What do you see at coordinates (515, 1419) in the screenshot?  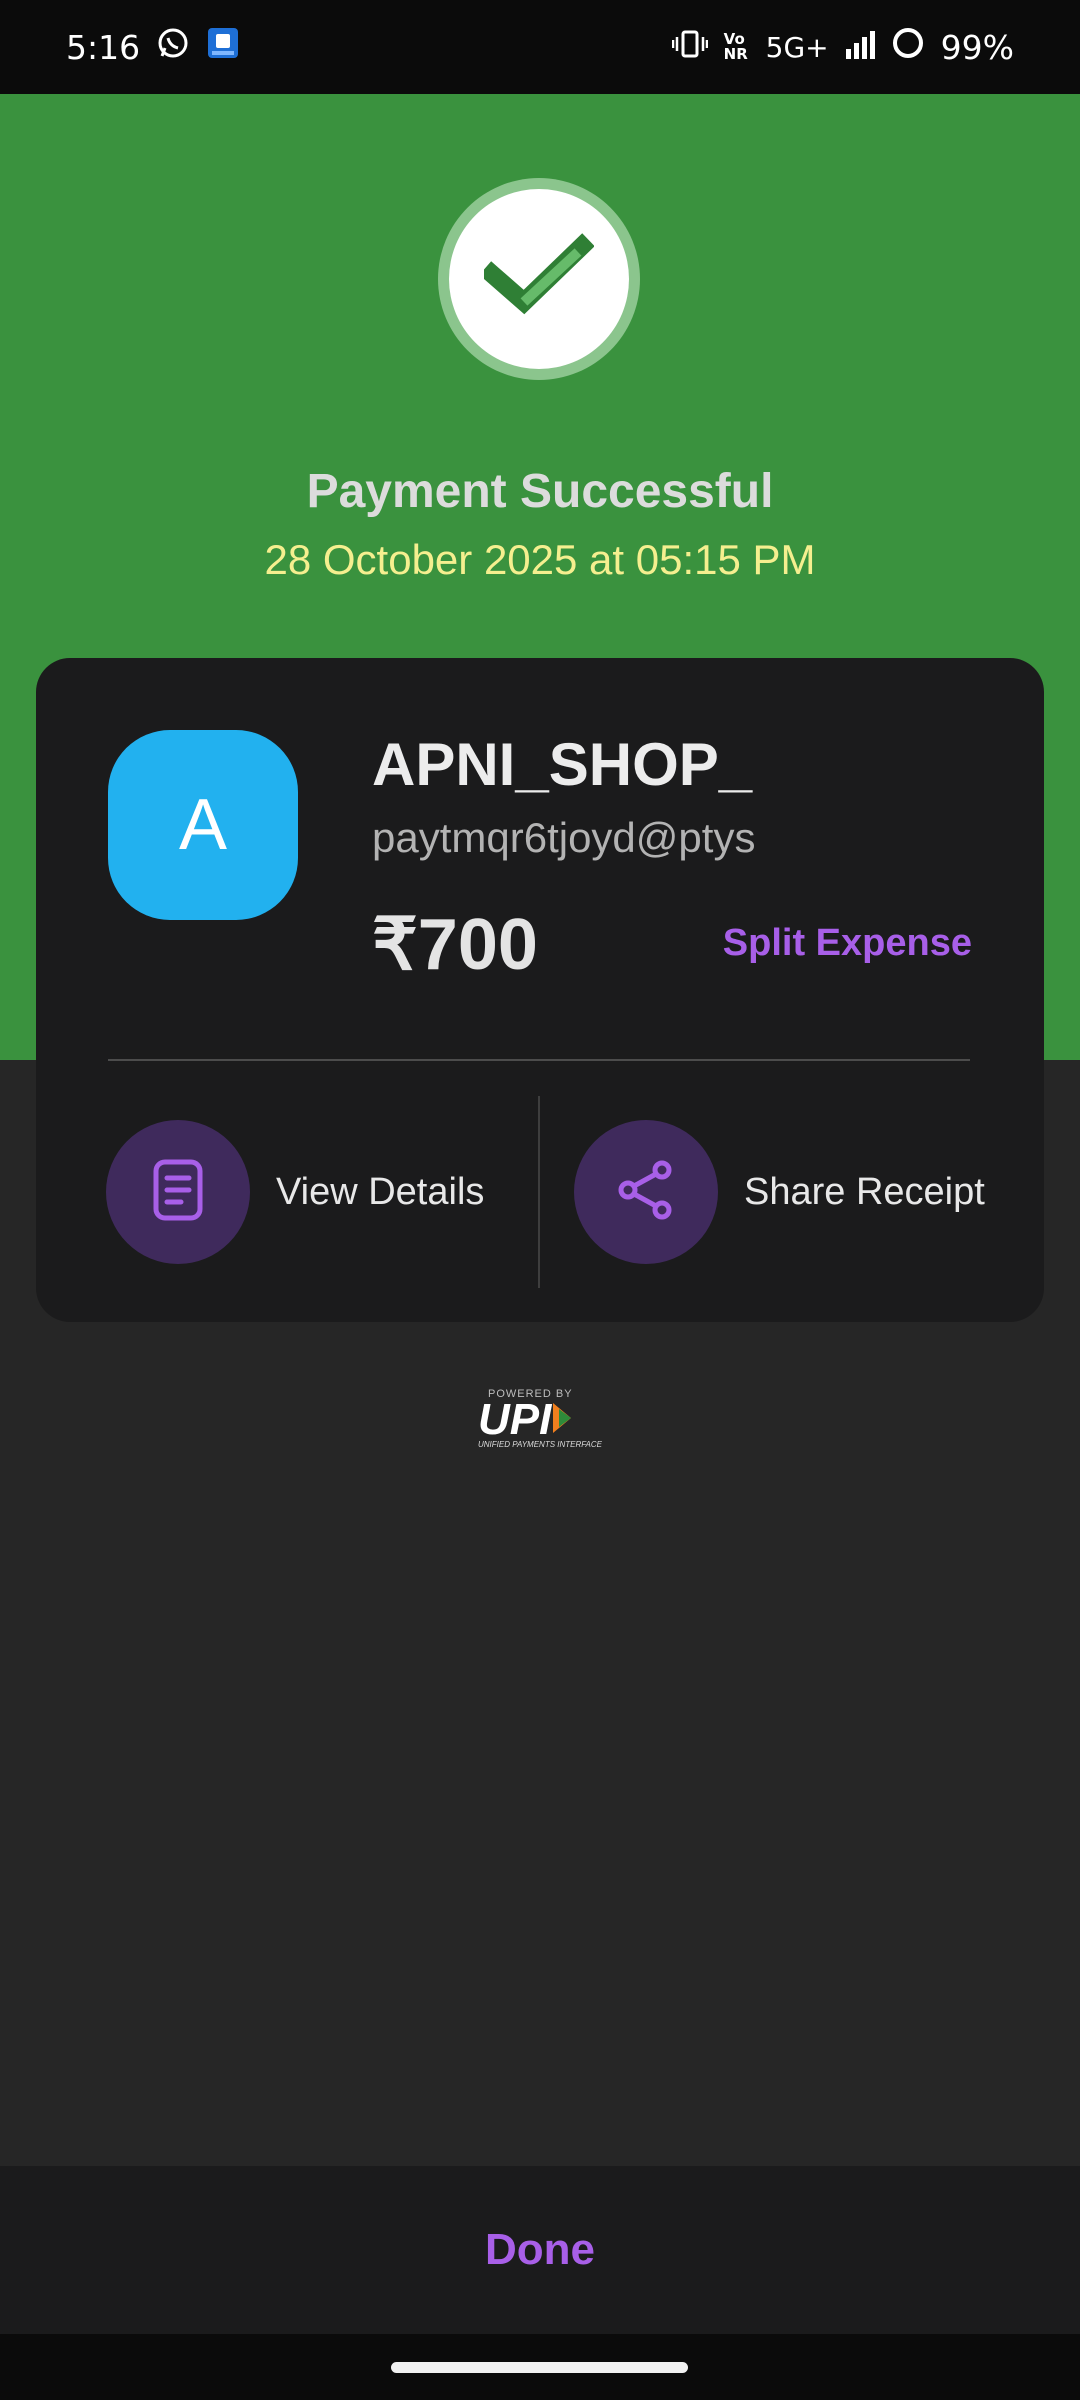 I see `upi-wordmark: UPI` at bounding box center [515, 1419].